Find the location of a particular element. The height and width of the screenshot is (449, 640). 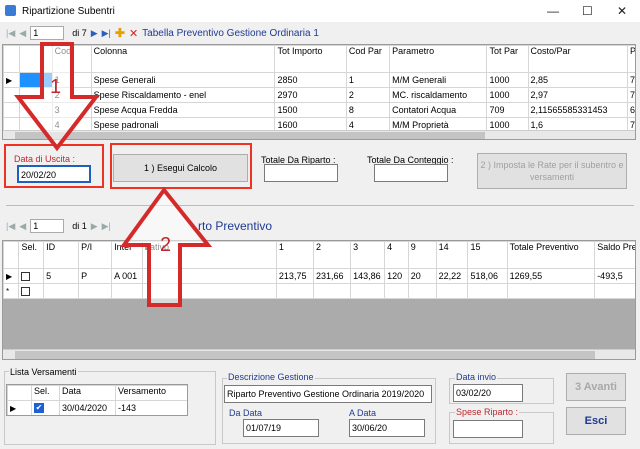

esci-button: Esci is located at coordinates (596, 421).